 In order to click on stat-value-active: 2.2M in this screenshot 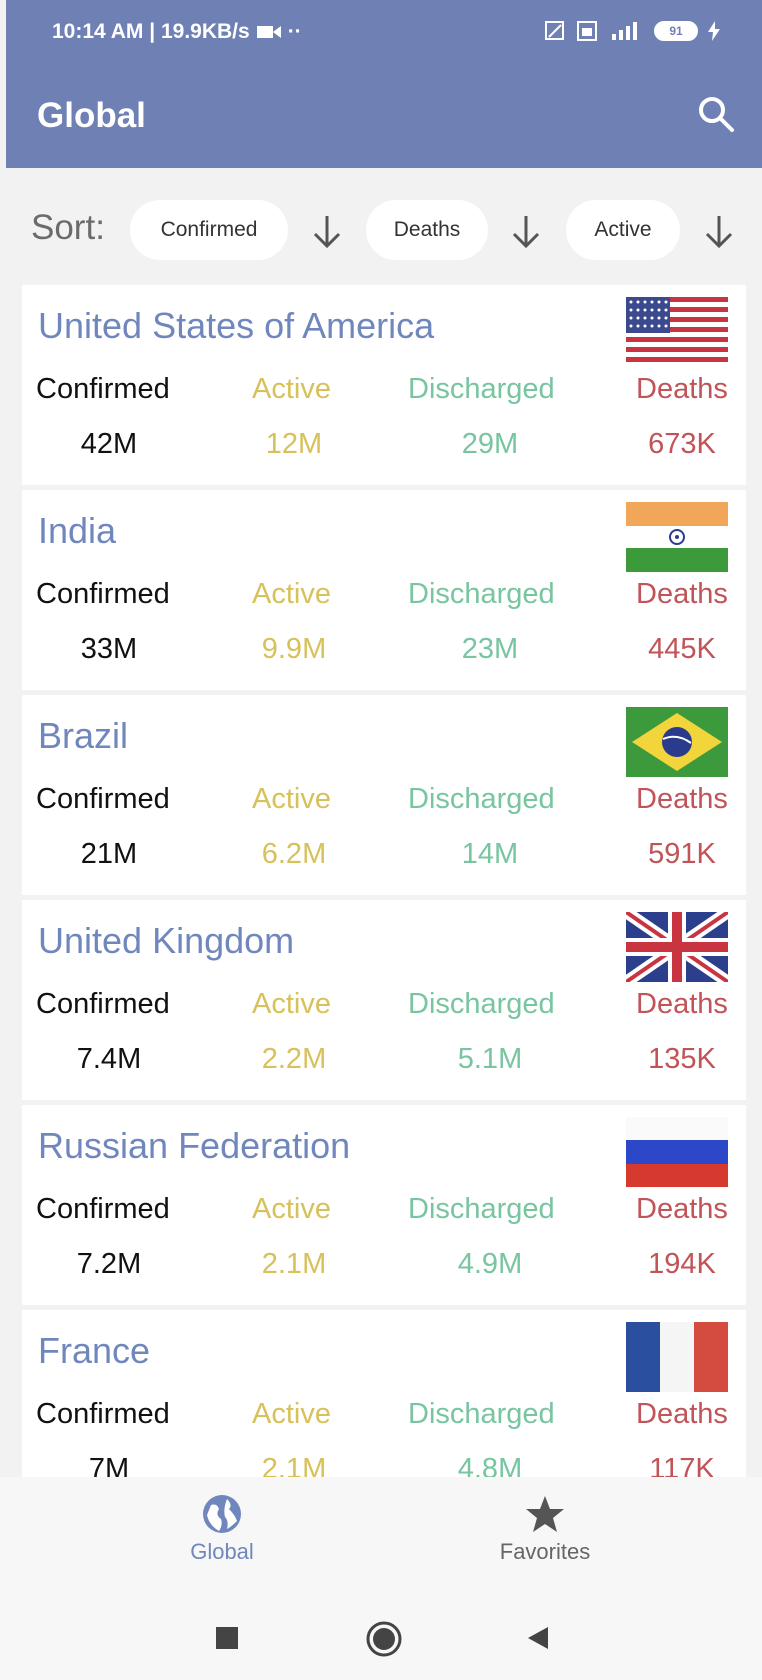, I will do `click(294, 1059)`.